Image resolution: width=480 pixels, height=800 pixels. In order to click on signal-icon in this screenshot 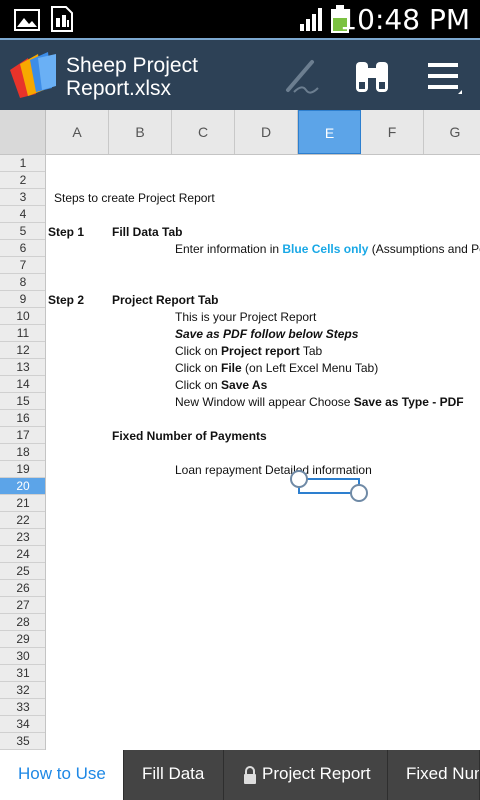, I will do `click(311, 19)`.